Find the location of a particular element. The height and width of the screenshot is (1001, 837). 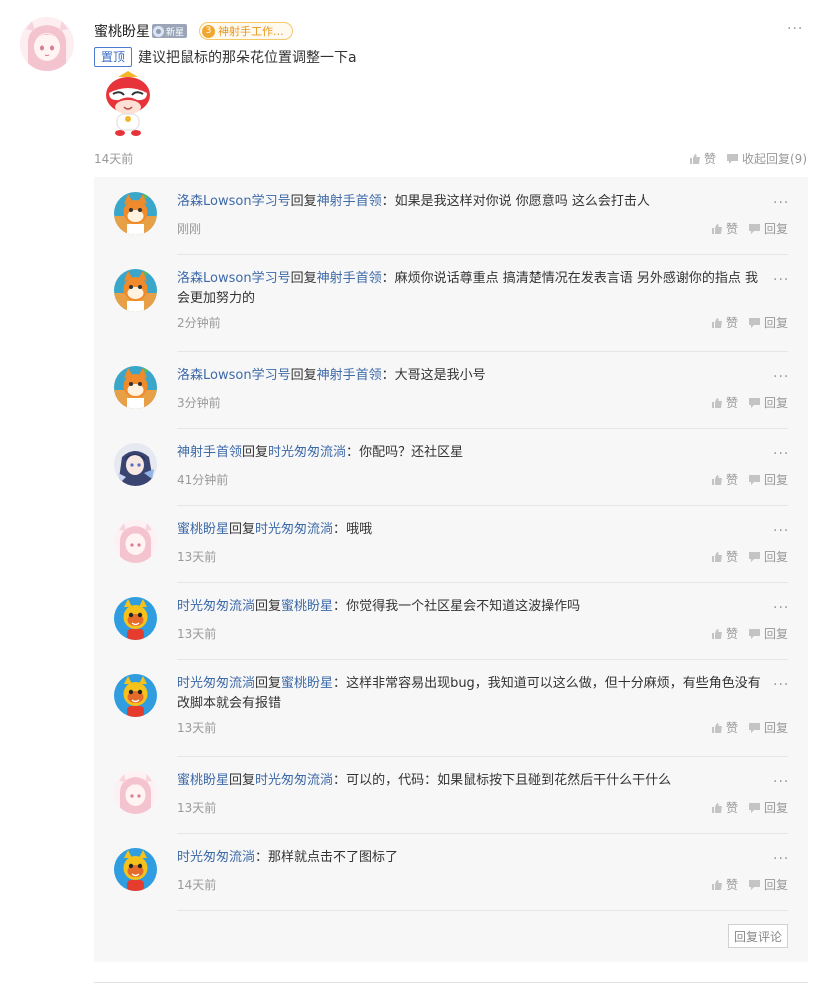

post-like-button: 赞 is located at coordinates (702, 158).